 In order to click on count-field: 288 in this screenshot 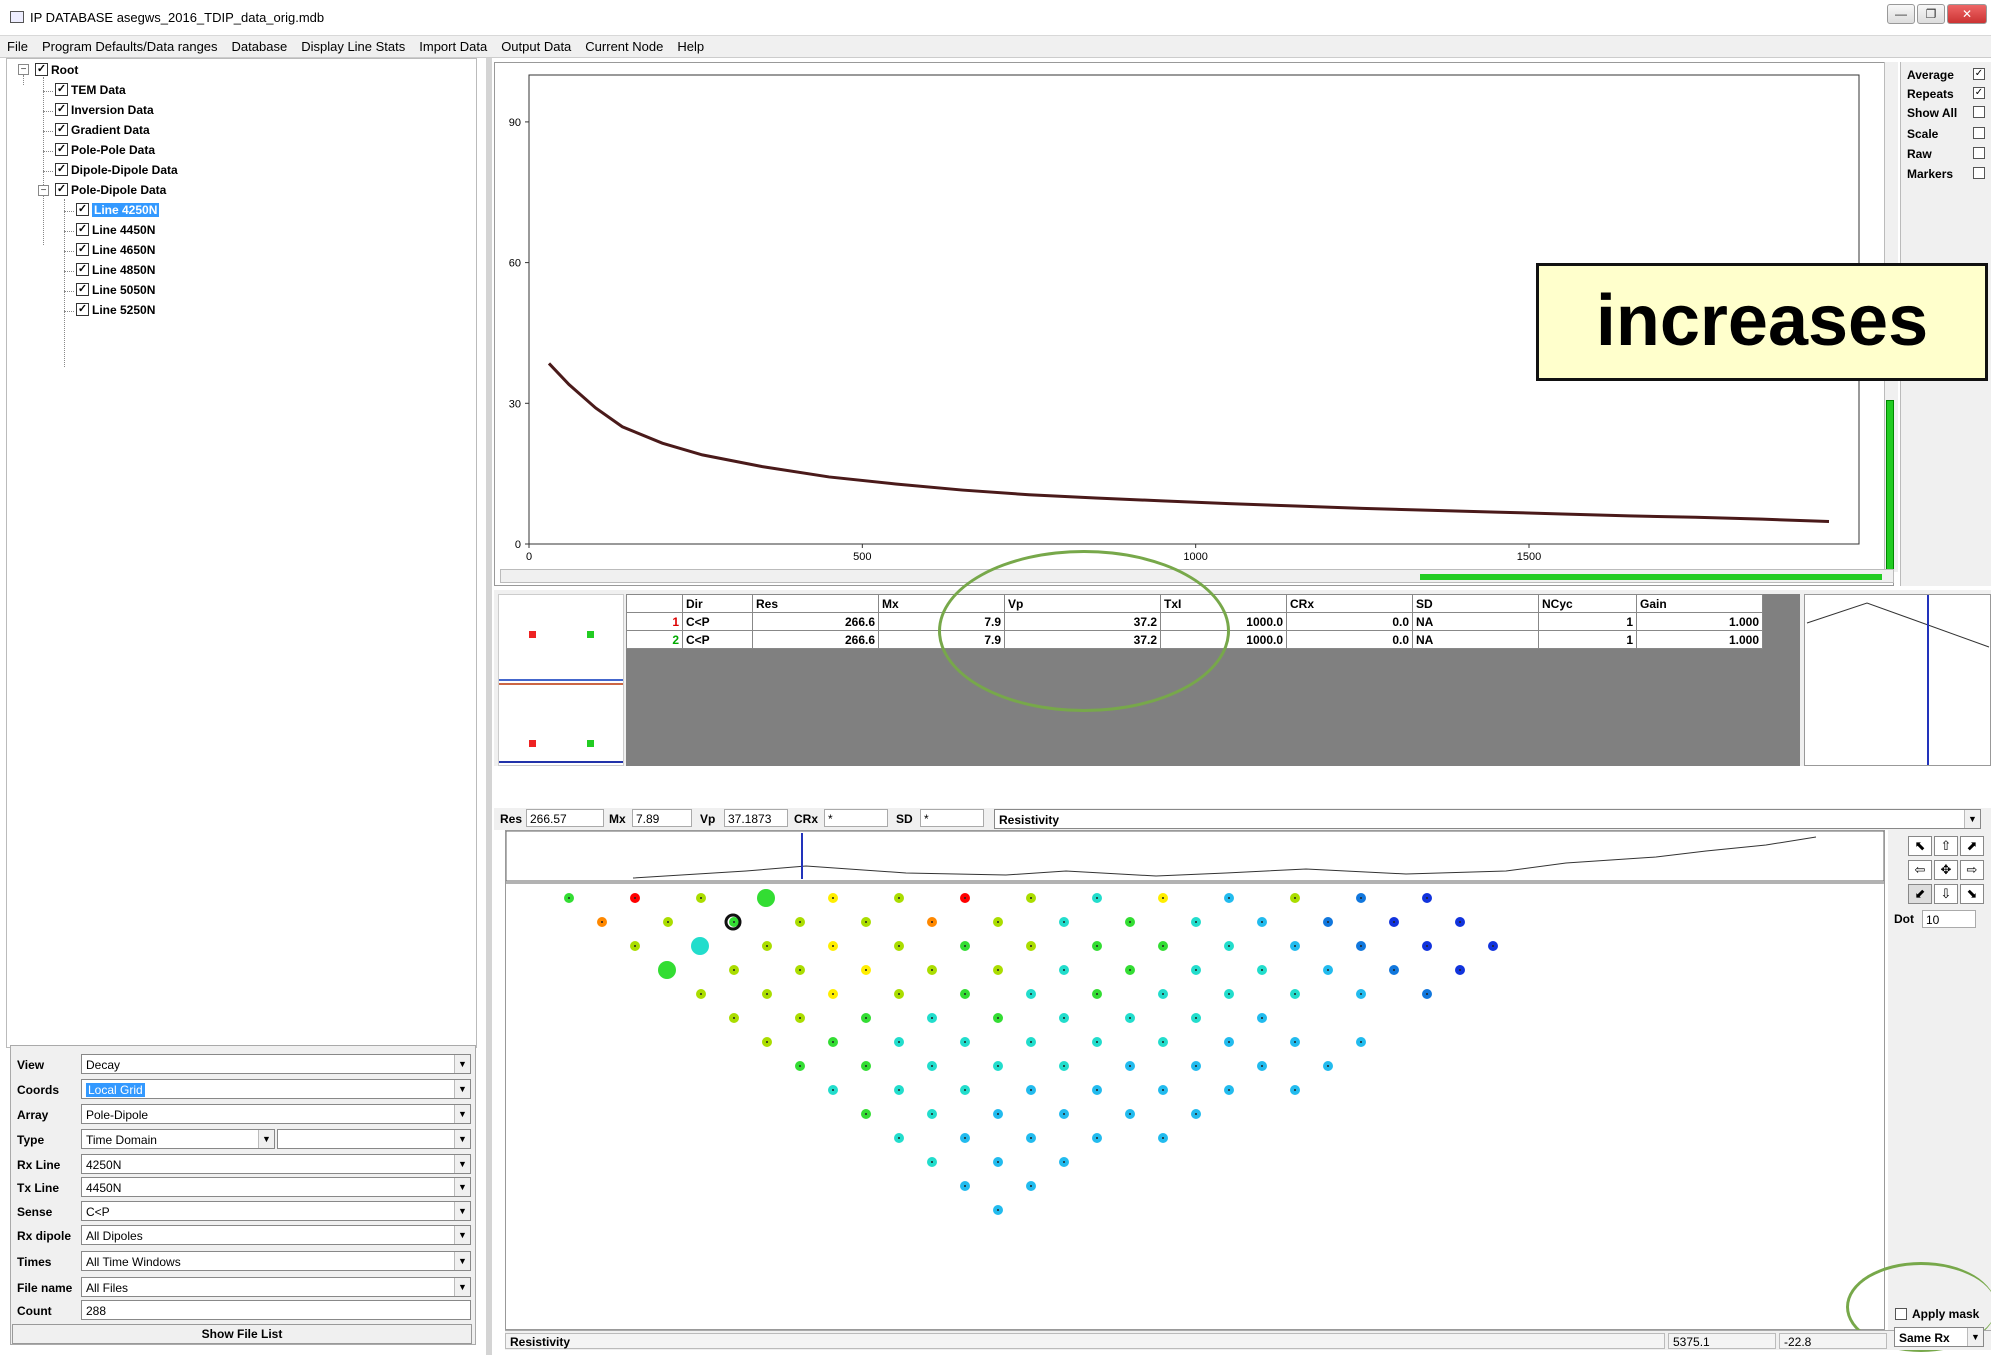, I will do `click(276, 1310)`.